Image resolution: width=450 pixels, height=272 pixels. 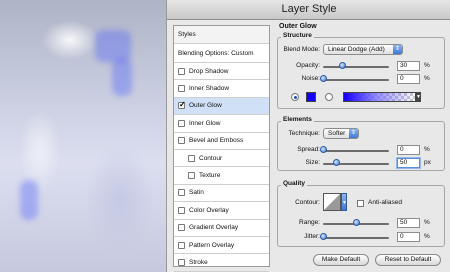 What do you see at coordinates (187, 34) in the screenshot?
I see `styles-header-label: Styles` at bounding box center [187, 34].